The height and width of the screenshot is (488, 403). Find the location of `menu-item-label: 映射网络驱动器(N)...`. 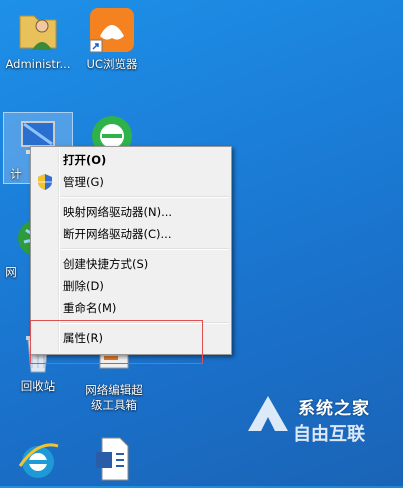

menu-item-label: 映射网络驱动器(N)... is located at coordinates (118, 212).